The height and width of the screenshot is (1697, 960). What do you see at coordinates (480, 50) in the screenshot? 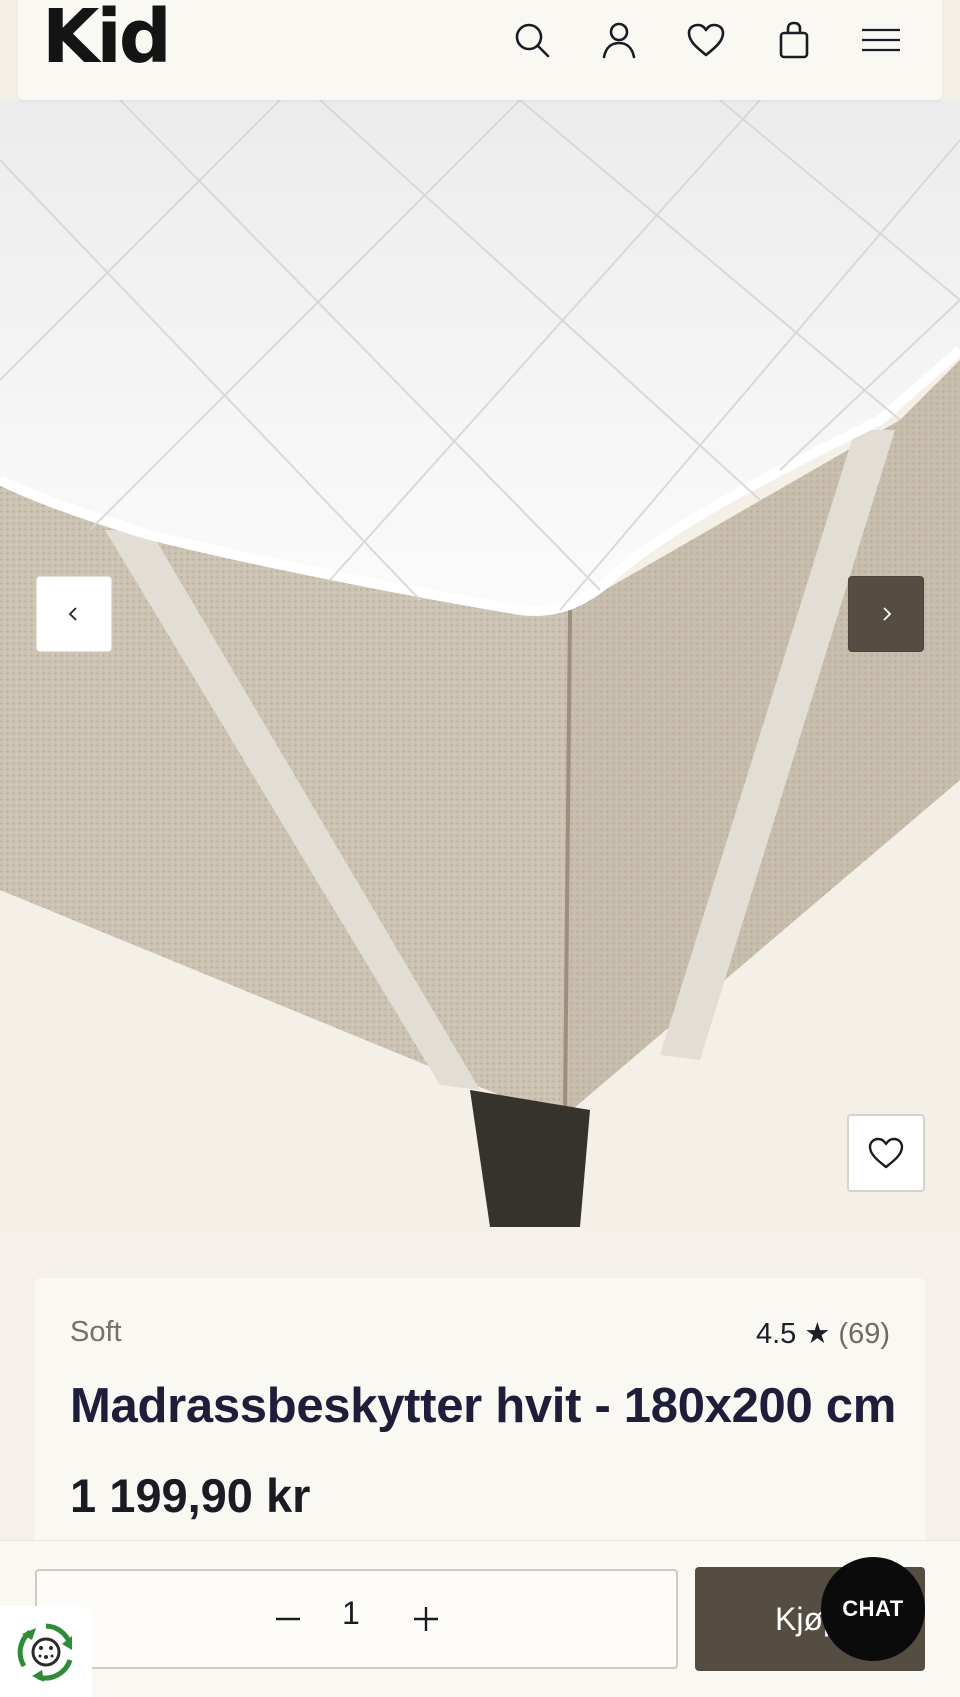
I see `site-header: Kid` at bounding box center [480, 50].